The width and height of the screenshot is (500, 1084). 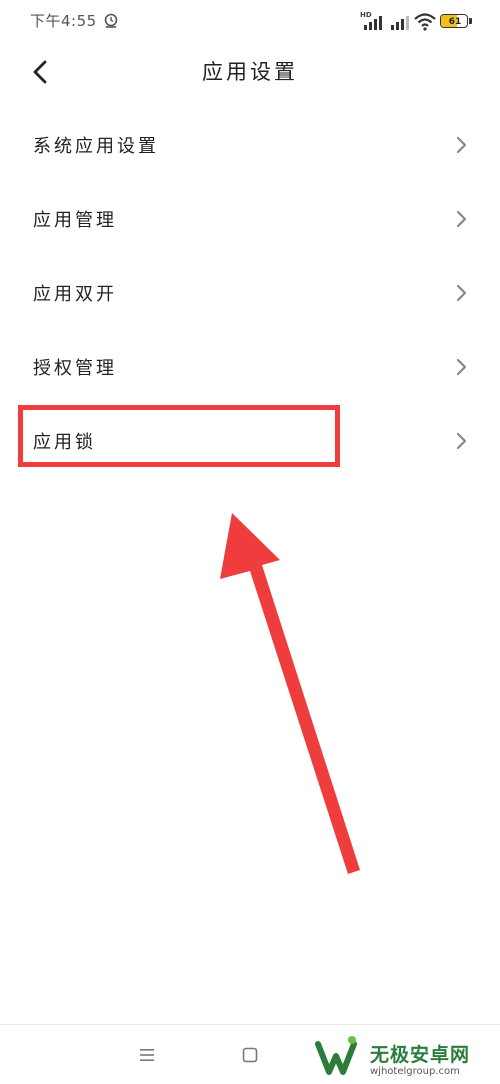 I want to click on battery-icon: 61, so click(x=456, y=22).